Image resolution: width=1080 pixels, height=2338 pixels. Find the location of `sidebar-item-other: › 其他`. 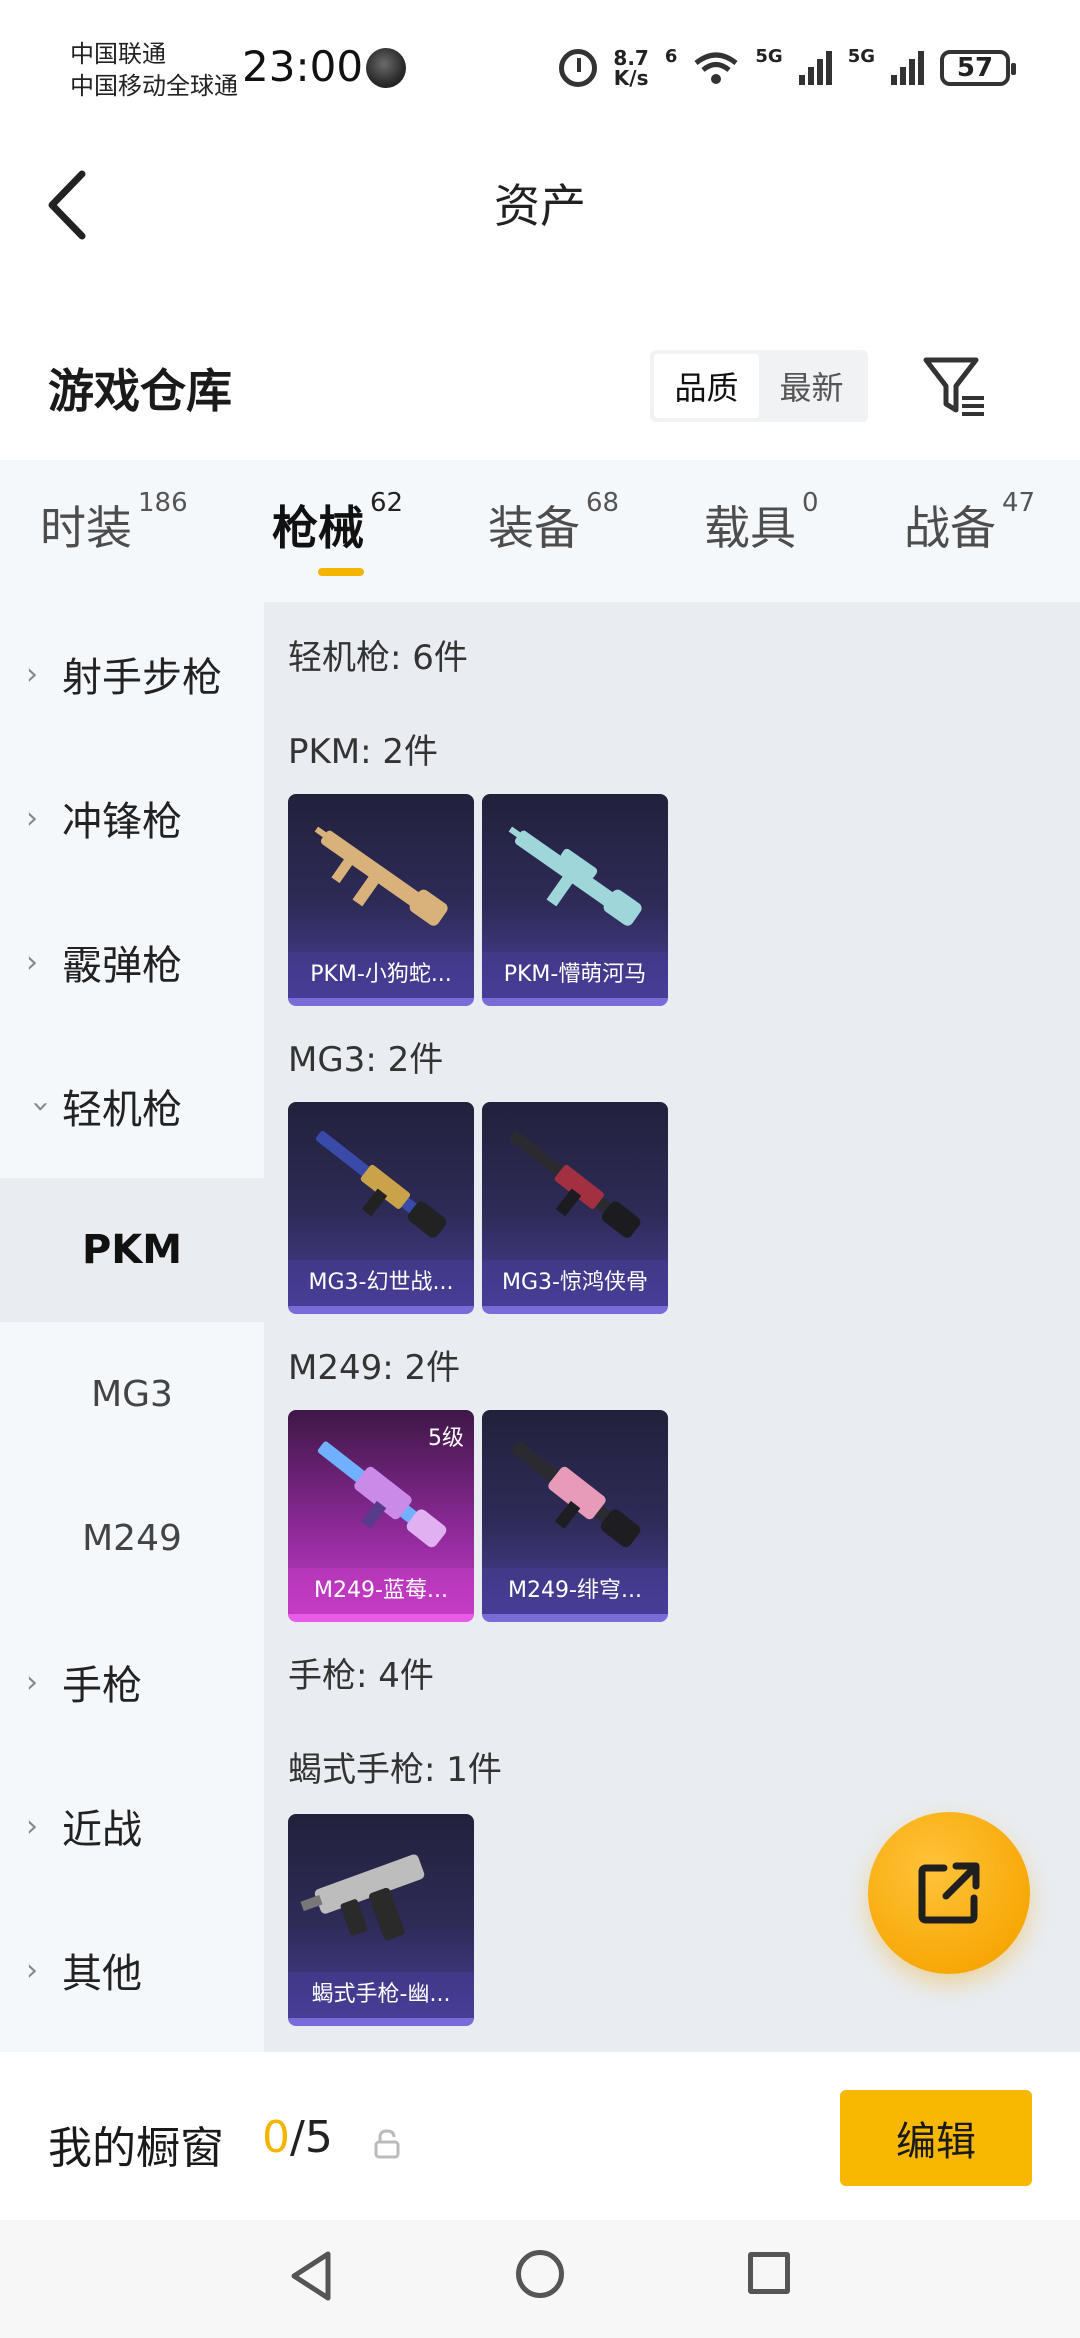

sidebar-item-other: › 其他 is located at coordinates (132, 1970).